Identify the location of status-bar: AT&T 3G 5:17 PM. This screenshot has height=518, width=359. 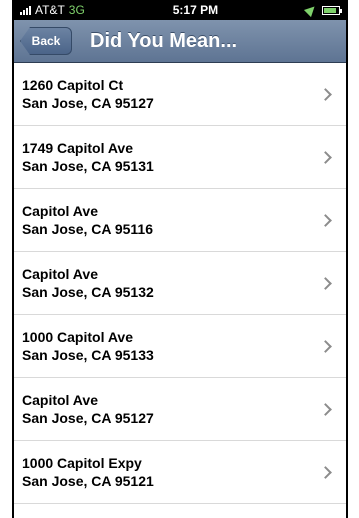
(180, 10).